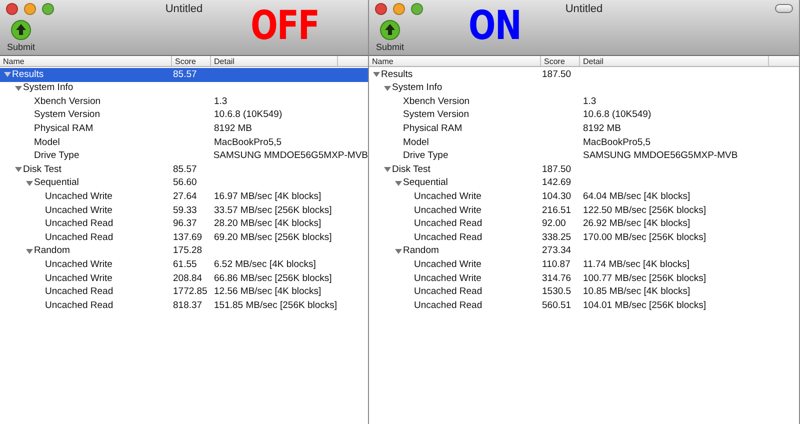 The width and height of the screenshot is (800, 424). What do you see at coordinates (276, 305) in the screenshot?
I see `row-detail: 151.85 MB/sec [256K blocks]` at bounding box center [276, 305].